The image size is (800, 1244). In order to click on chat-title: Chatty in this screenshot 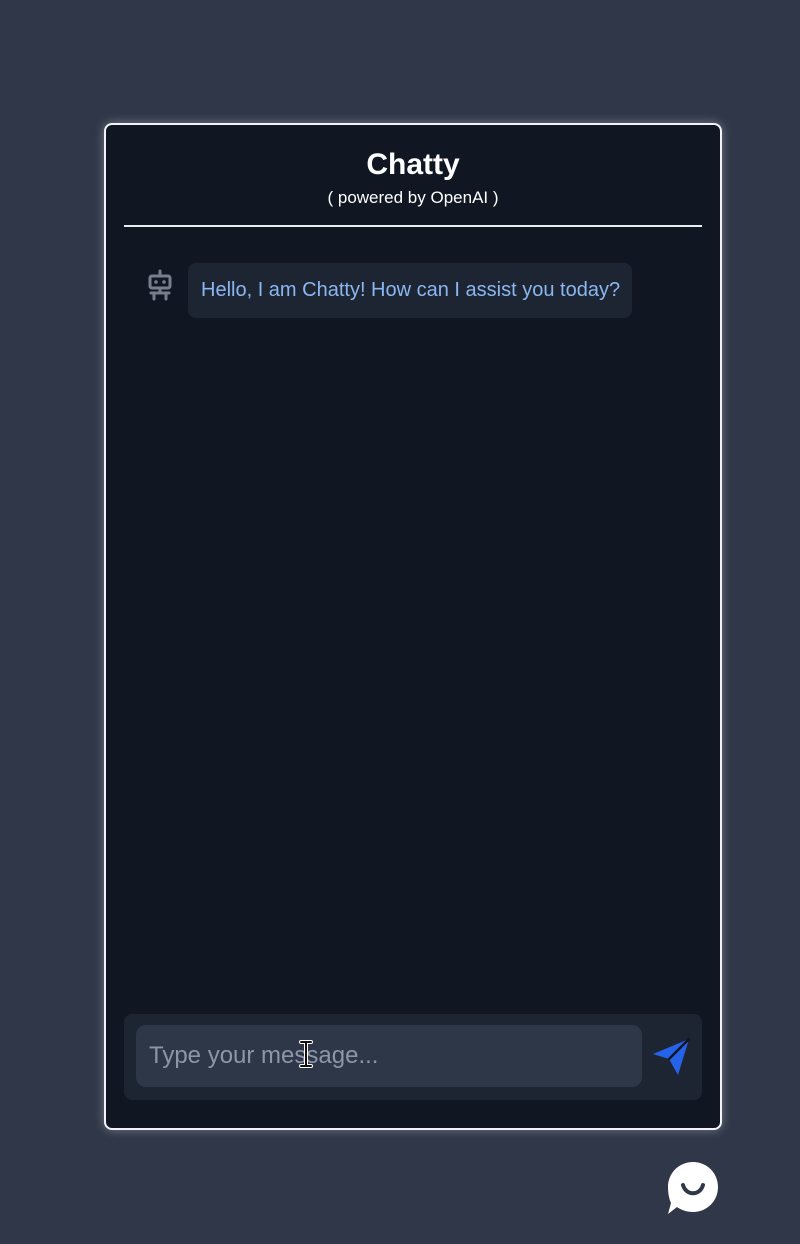, I will do `click(413, 164)`.